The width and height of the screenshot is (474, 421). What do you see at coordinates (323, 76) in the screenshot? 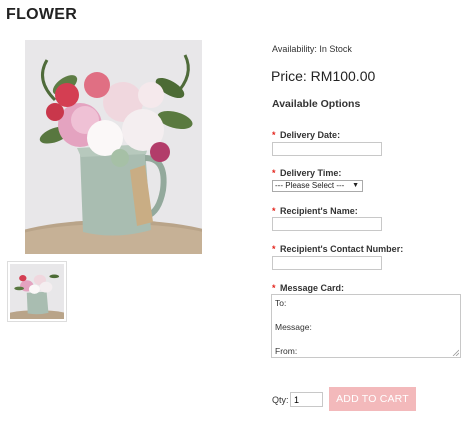
I see `product-price: Price: RM100.00` at bounding box center [323, 76].